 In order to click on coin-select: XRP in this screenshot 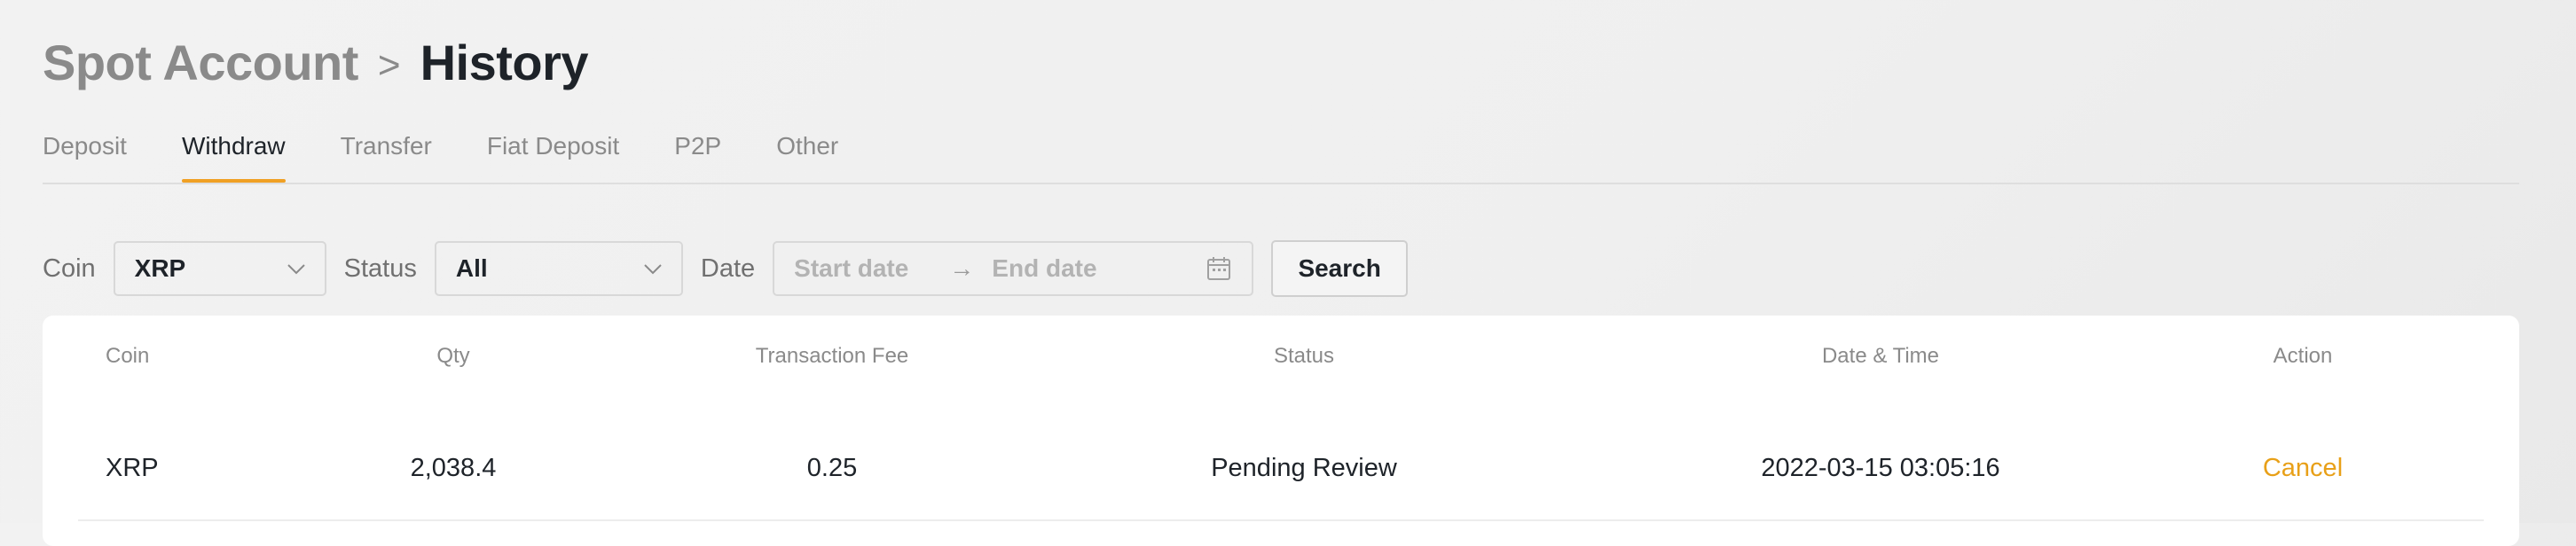, I will do `click(219, 268)`.